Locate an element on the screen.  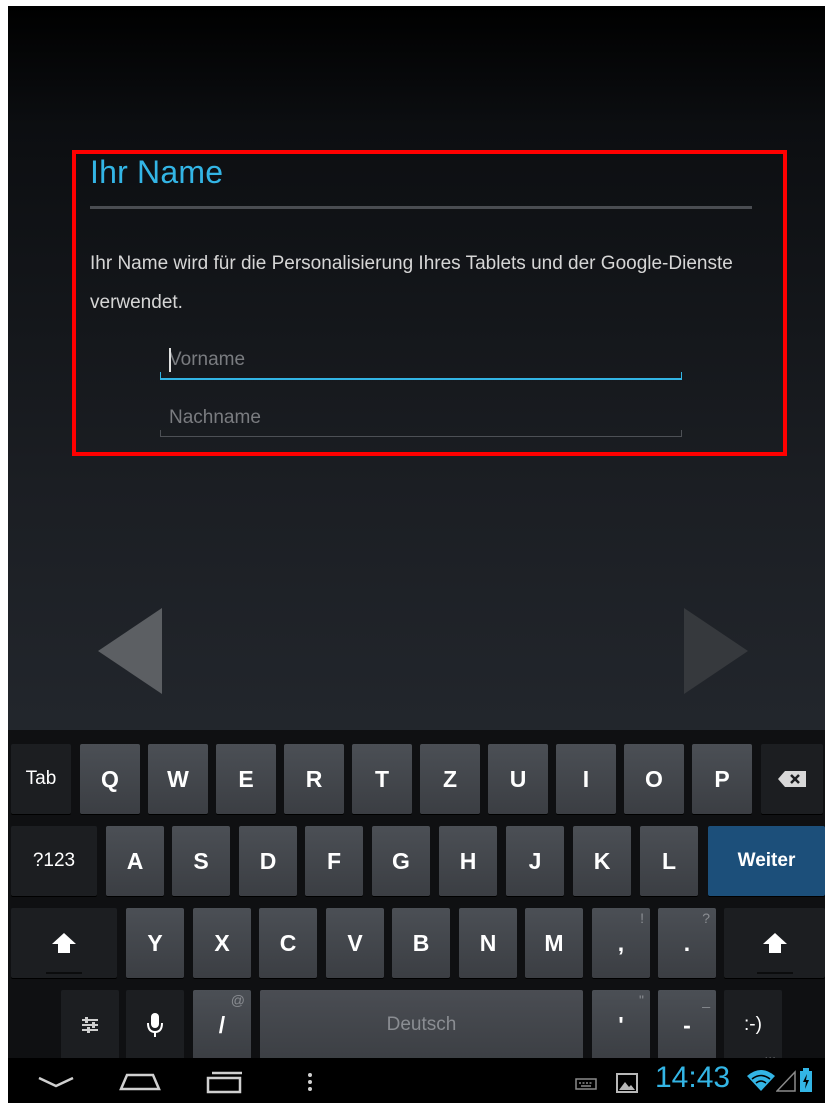
status-clock: 14:43 is located at coordinates (693, 1077).